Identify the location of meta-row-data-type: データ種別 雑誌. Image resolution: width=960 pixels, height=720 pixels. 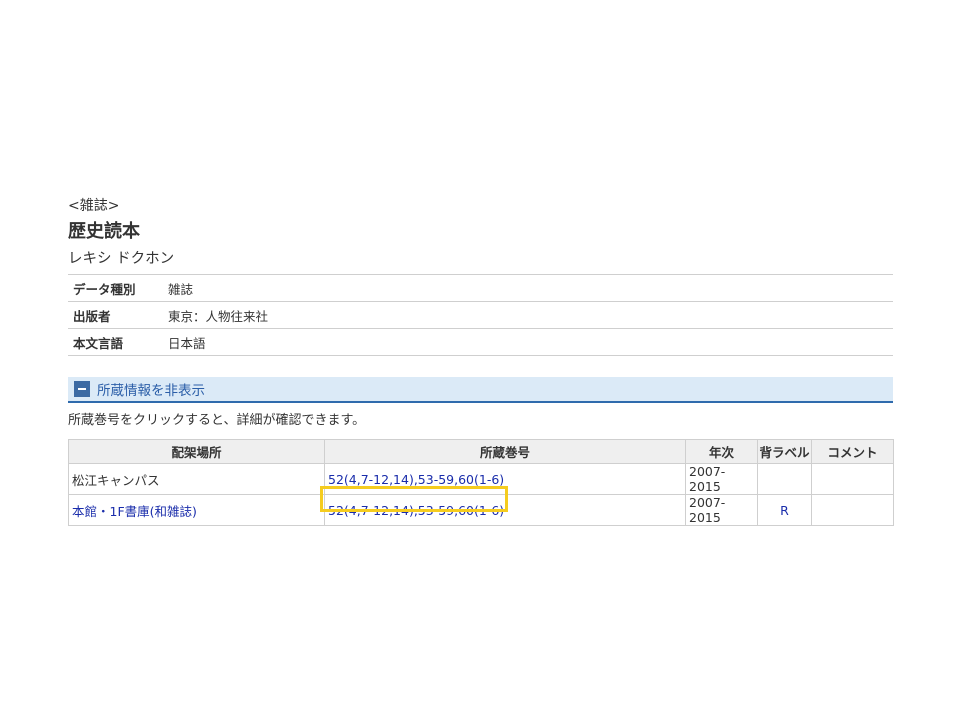
(480, 288).